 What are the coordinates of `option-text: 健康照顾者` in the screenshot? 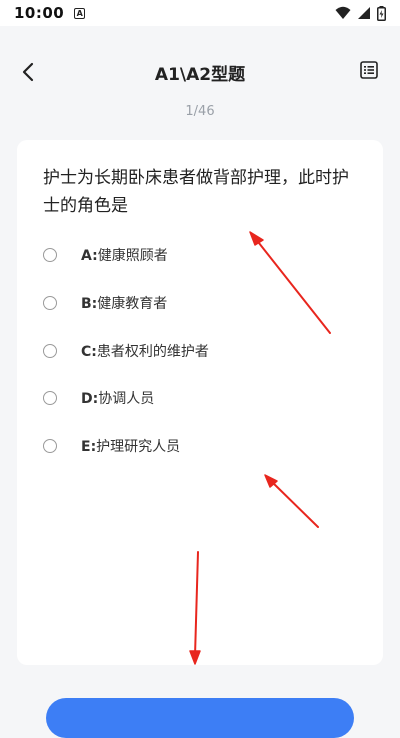 It's located at (132, 256).